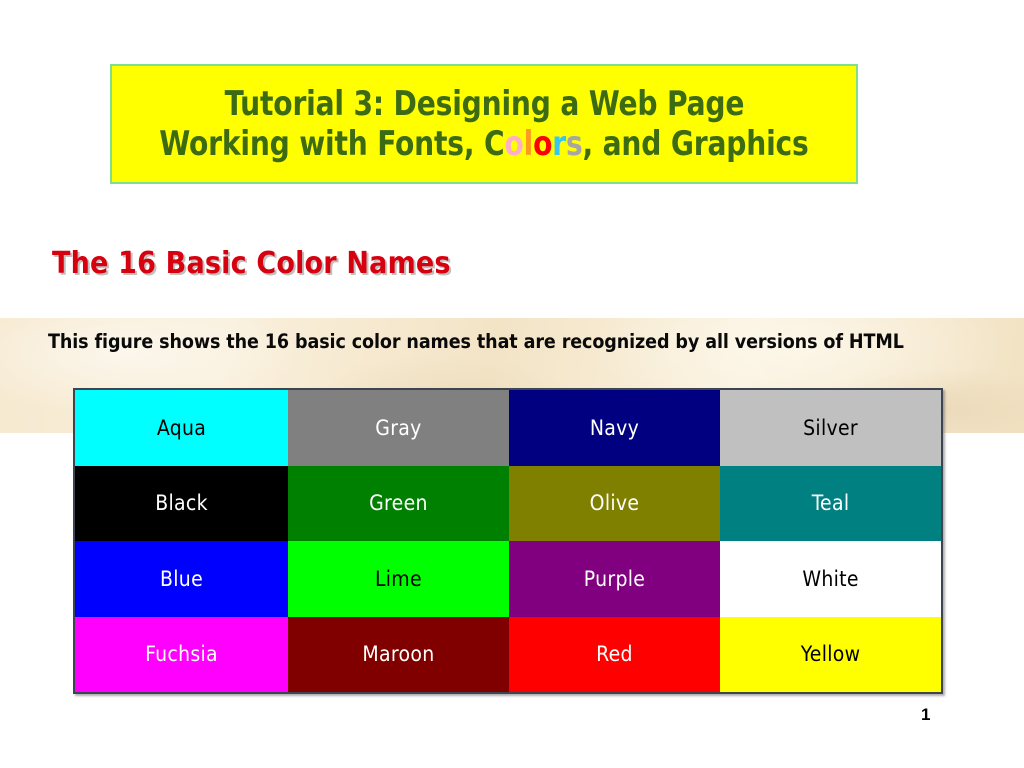 Image resolution: width=1024 pixels, height=768 pixels. I want to click on title-line-2: Working with Fonts, Colors, and Graphics, so click(484, 144).